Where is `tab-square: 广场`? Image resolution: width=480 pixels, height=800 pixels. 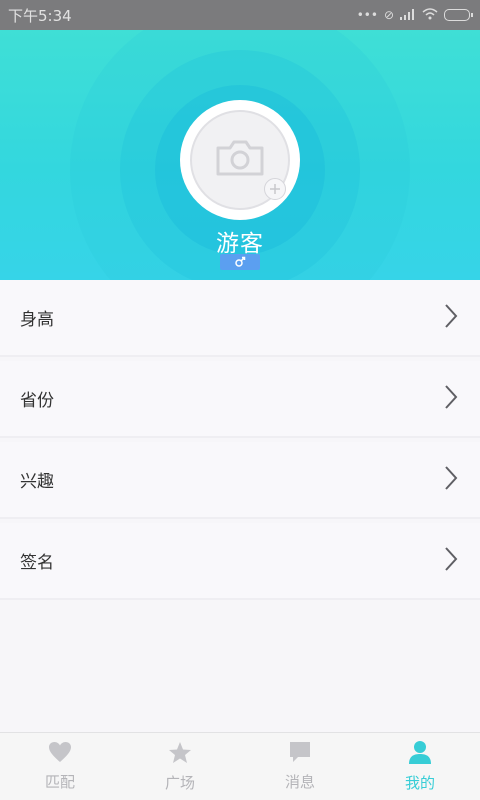
tab-square: 广场 is located at coordinates (180, 766).